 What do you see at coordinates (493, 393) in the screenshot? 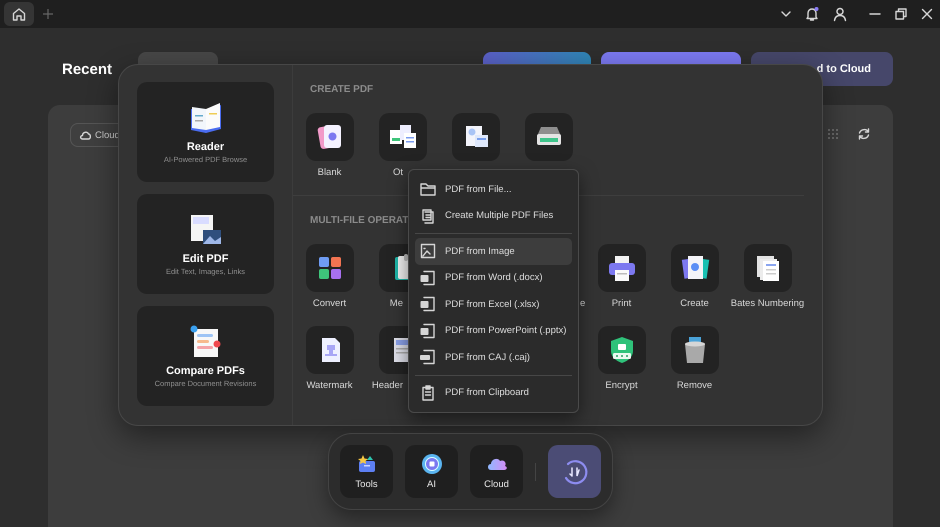
I see `menu-item: PDF from Clipboard` at bounding box center [493, 393].